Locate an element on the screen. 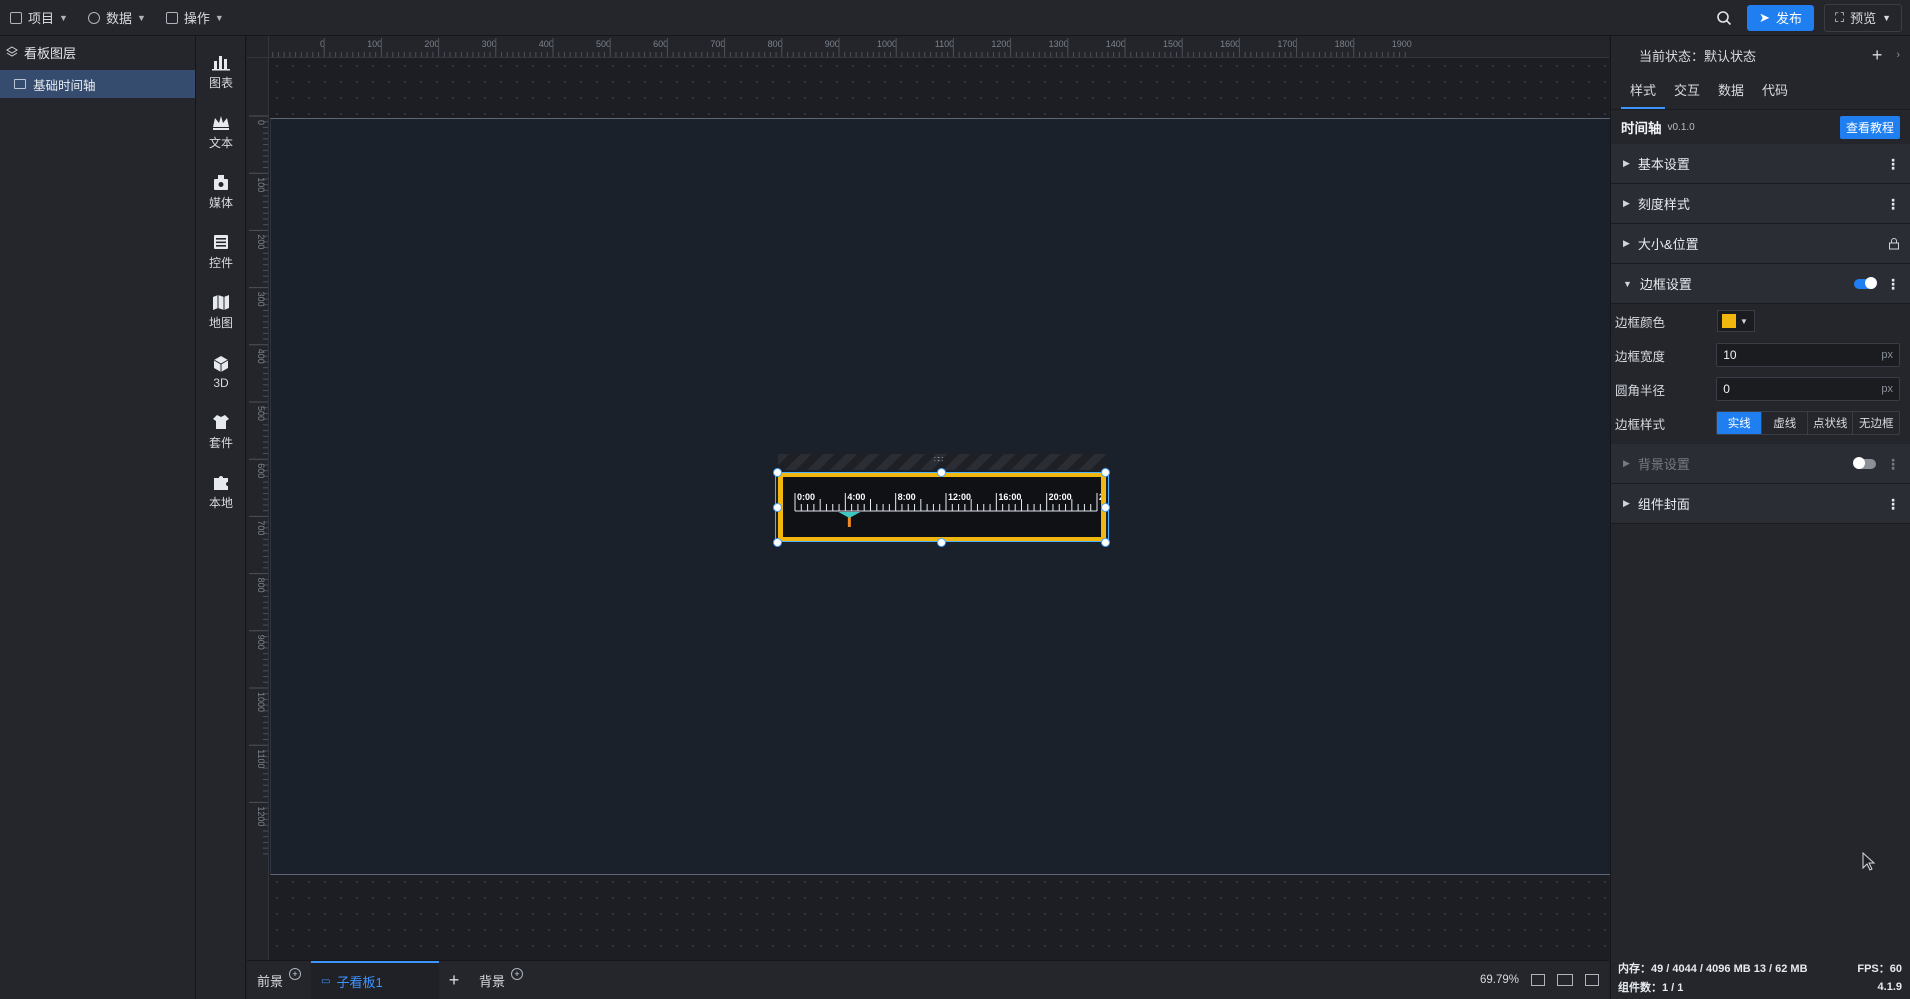 The image size is (1910, 999). layers-header: 看板图层 is located at coordinates (97, 52).